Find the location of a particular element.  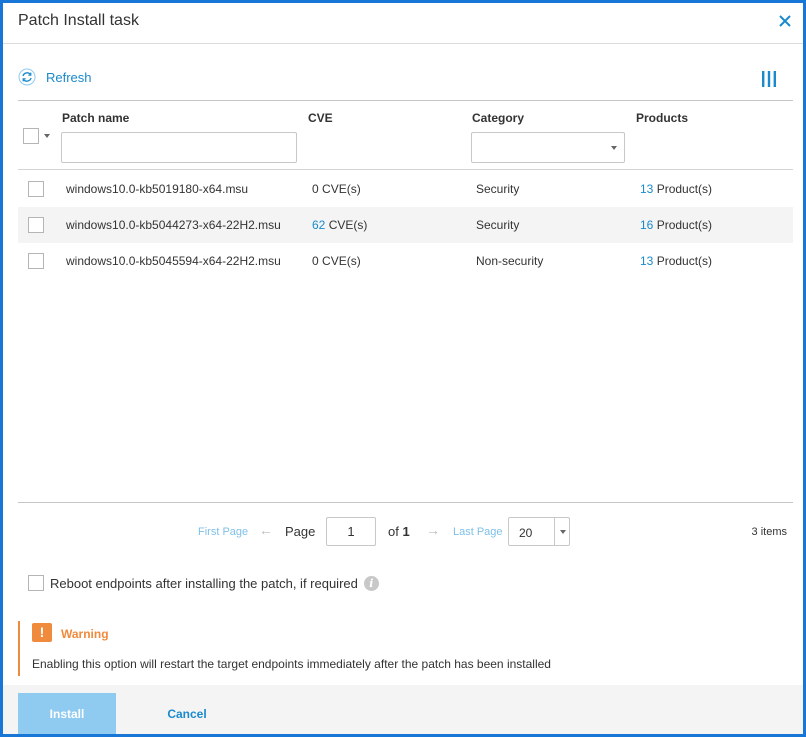

page-size-value: 20 is located at coordinates (526, 533).